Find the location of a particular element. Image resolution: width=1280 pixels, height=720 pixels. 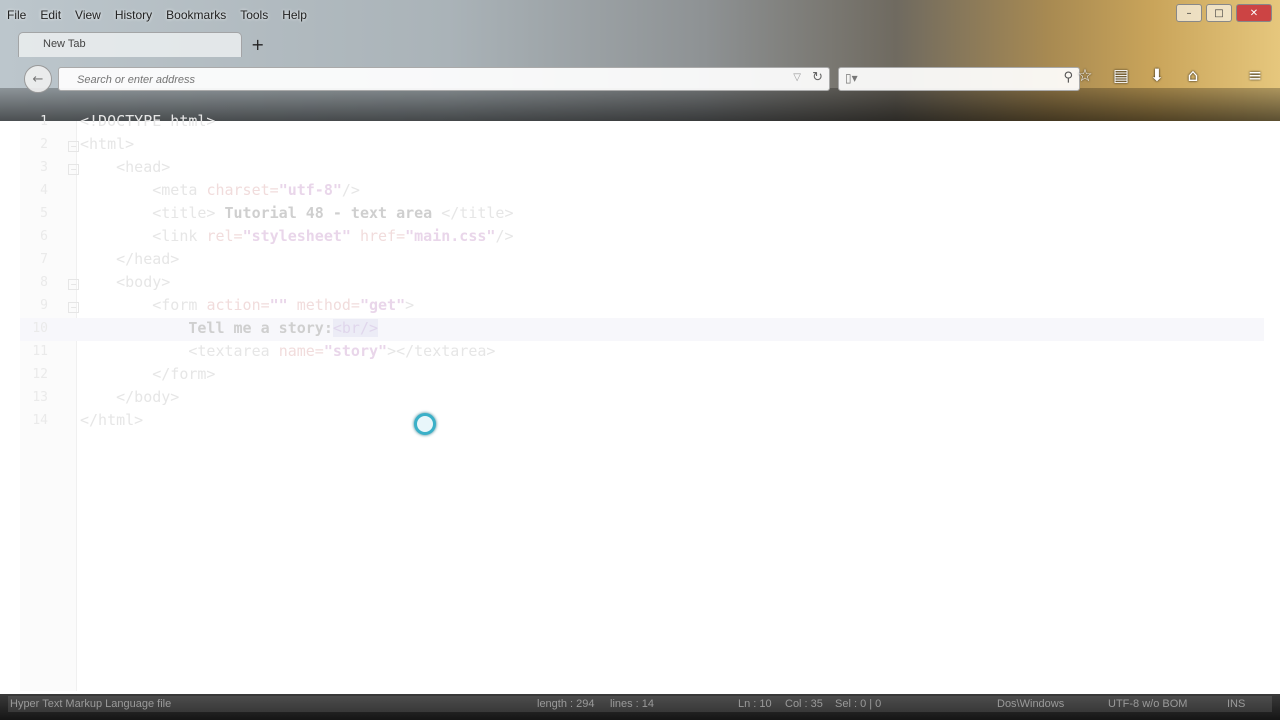

menu-history: History is located at coordinates (133, 15).